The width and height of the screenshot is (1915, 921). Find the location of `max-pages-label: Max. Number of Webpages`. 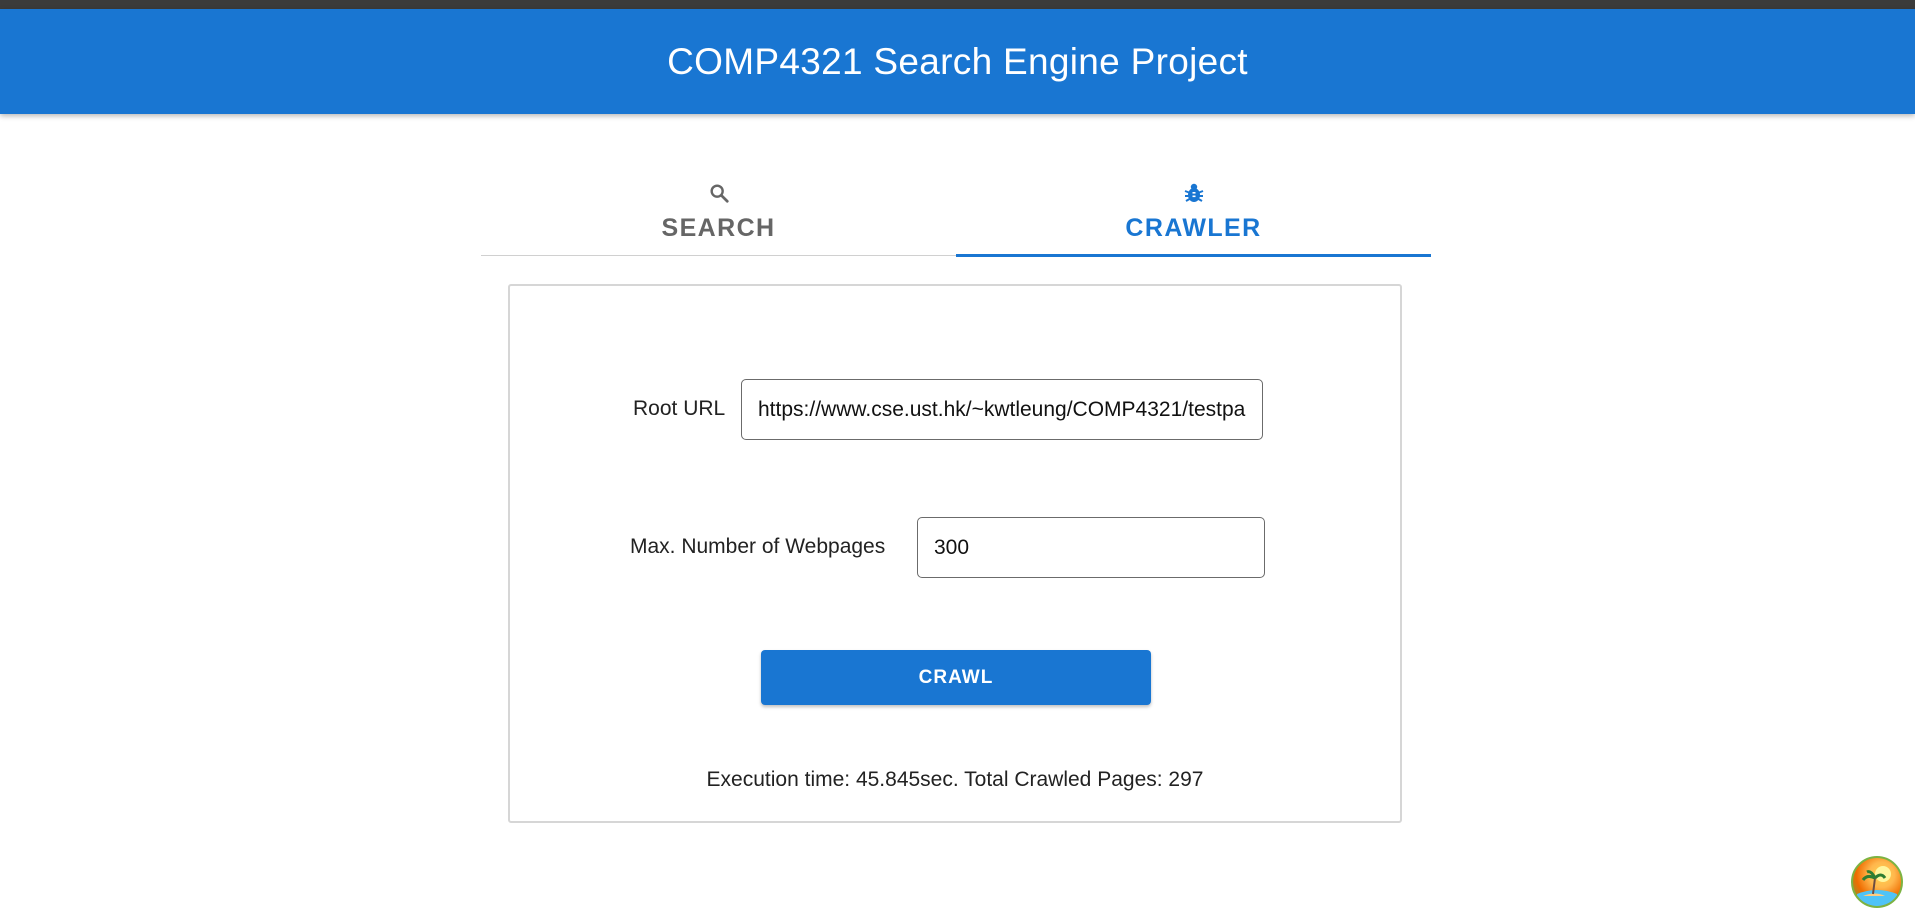

max-pages-label: Max. Number of Webpages is located at coordinates (758, 546).